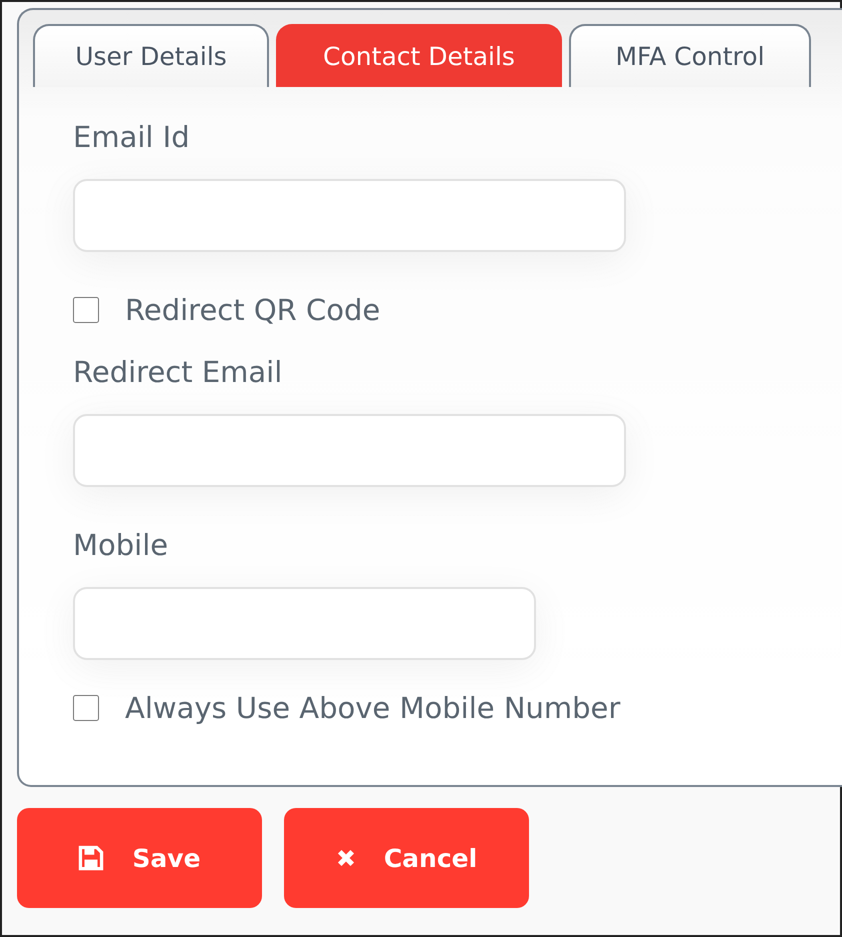 The width and height of the screenshot is (842, 937). What do you see at coordinates (419, 55) in the screenshot?
I see `tab: Contact Details` at bounding box center [419, 55].